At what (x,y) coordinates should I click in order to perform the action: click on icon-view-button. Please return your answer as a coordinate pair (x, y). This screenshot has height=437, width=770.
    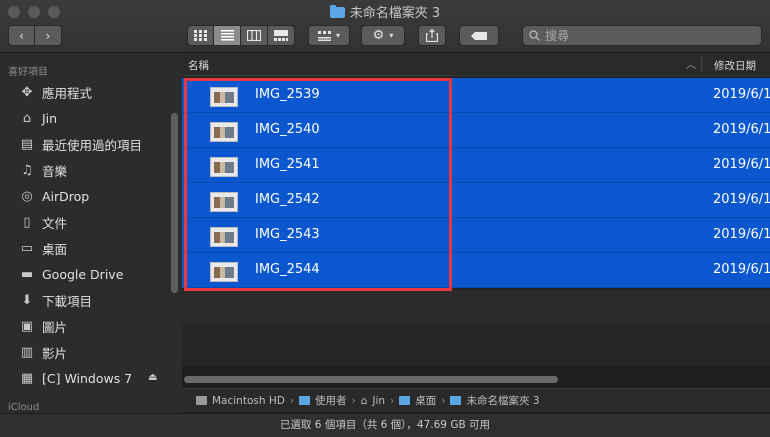
    Looking at the image, I should click on (200, 35).